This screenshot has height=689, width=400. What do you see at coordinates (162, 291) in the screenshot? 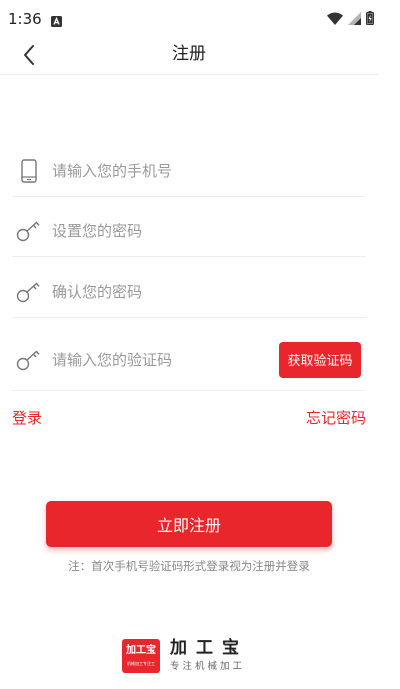
I see `confirm-password-input` at bounding box center [162, 291].